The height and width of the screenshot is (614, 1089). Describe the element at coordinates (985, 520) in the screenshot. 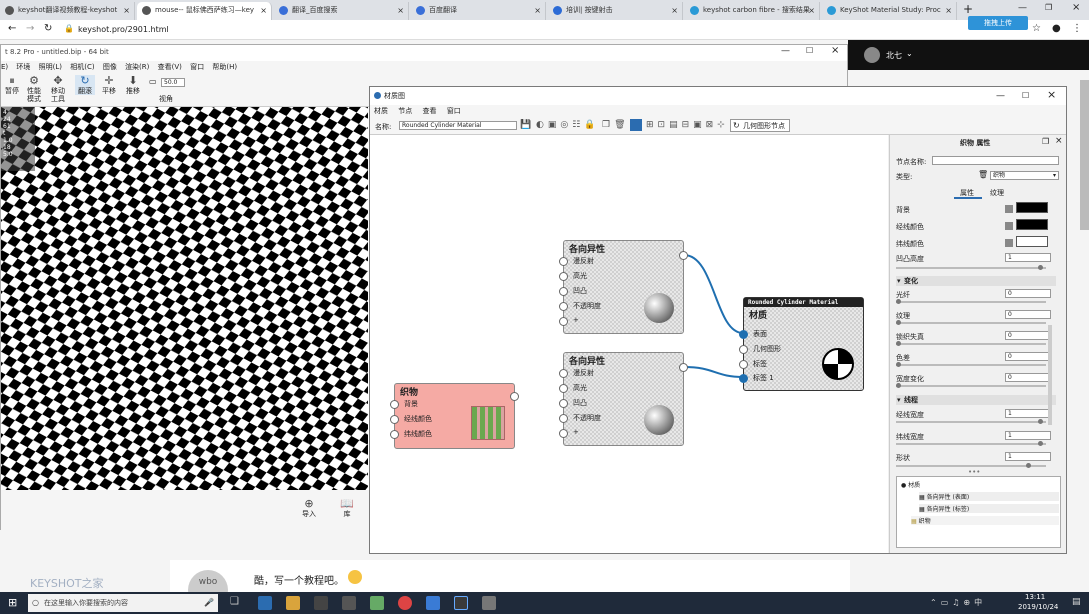

I see `tree-item: ▦ 织物` at that location.